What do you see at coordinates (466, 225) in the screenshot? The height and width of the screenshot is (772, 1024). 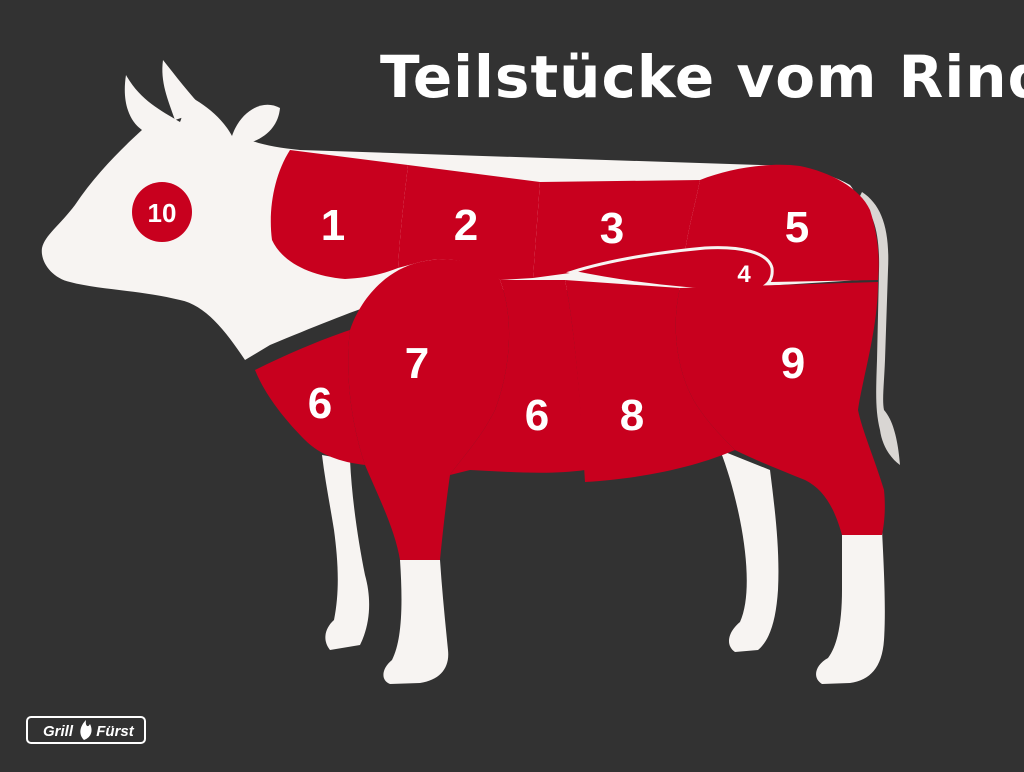 I see `cut-label-2: 2` at bounding box center [466, 225].